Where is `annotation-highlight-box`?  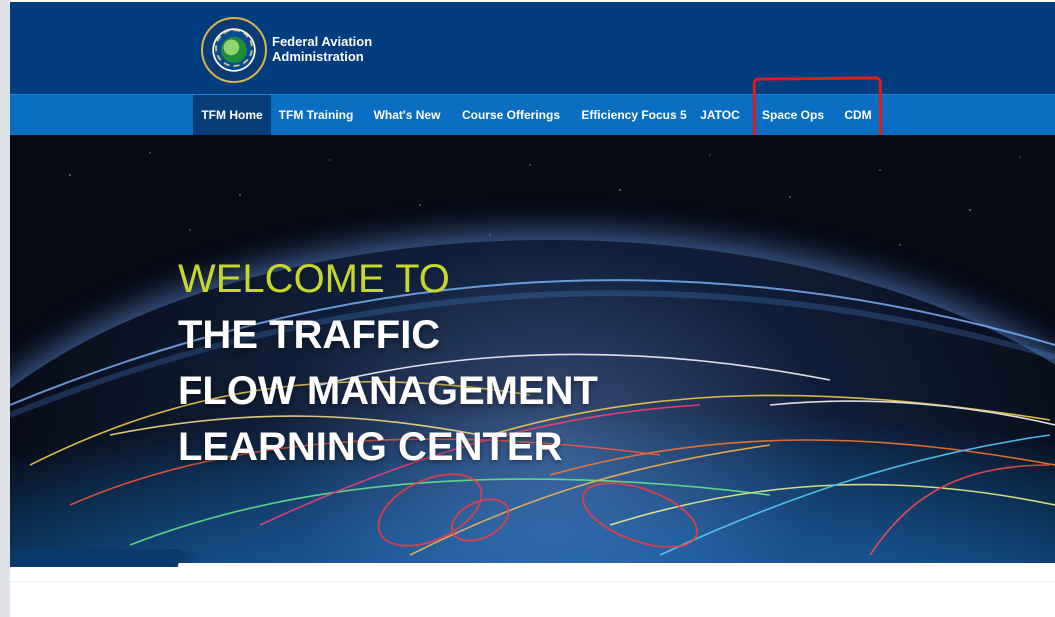 annotation-highlight-box is located at coordinates (817, 110).